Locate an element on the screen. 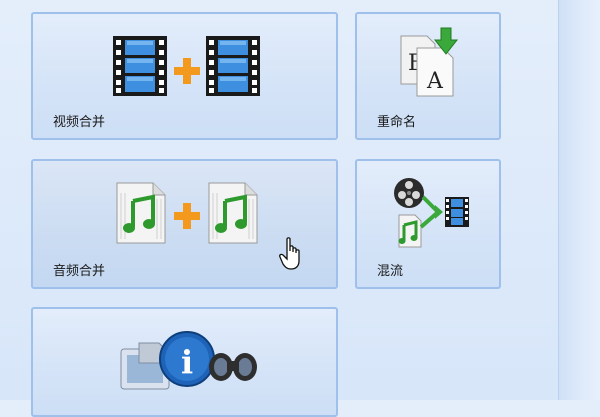 The width and height of the screenshot is (600, 417). rename-tile: B A 重命名 is located at coordinates (428, 76).